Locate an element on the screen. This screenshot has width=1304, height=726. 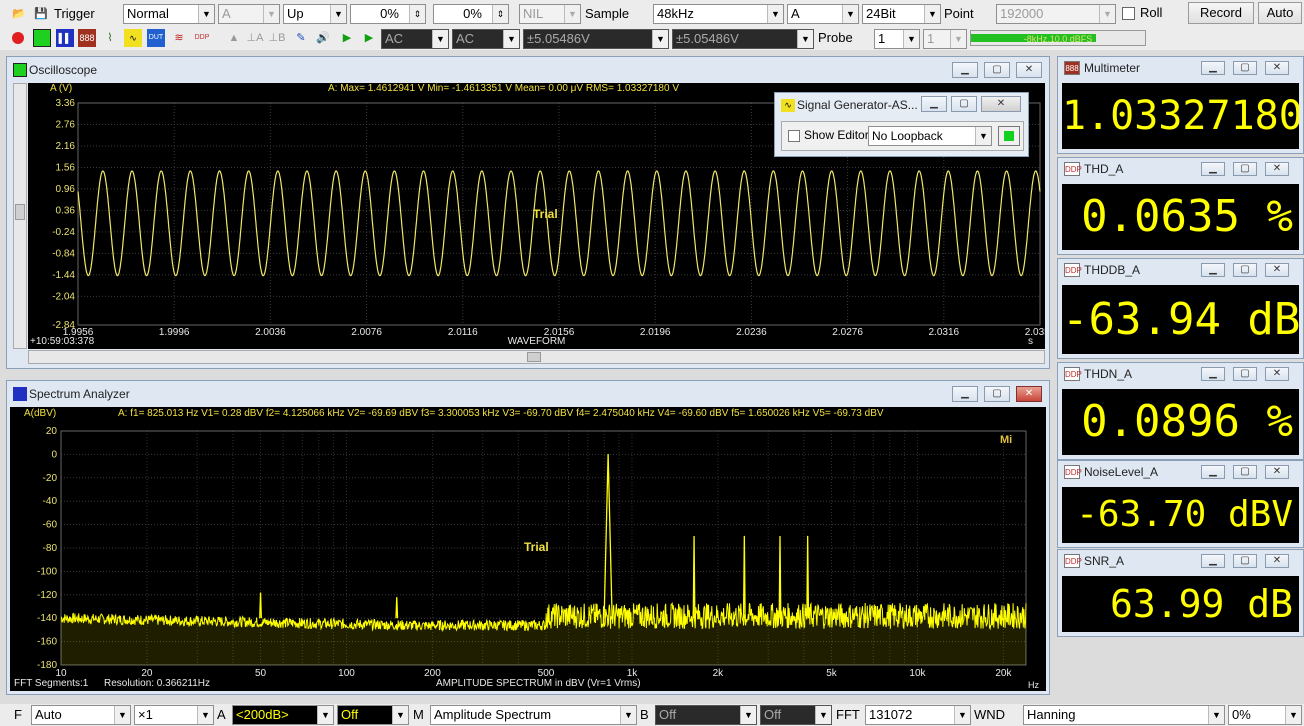
channel-select: A ▼ is located at coordinates (823, 14).